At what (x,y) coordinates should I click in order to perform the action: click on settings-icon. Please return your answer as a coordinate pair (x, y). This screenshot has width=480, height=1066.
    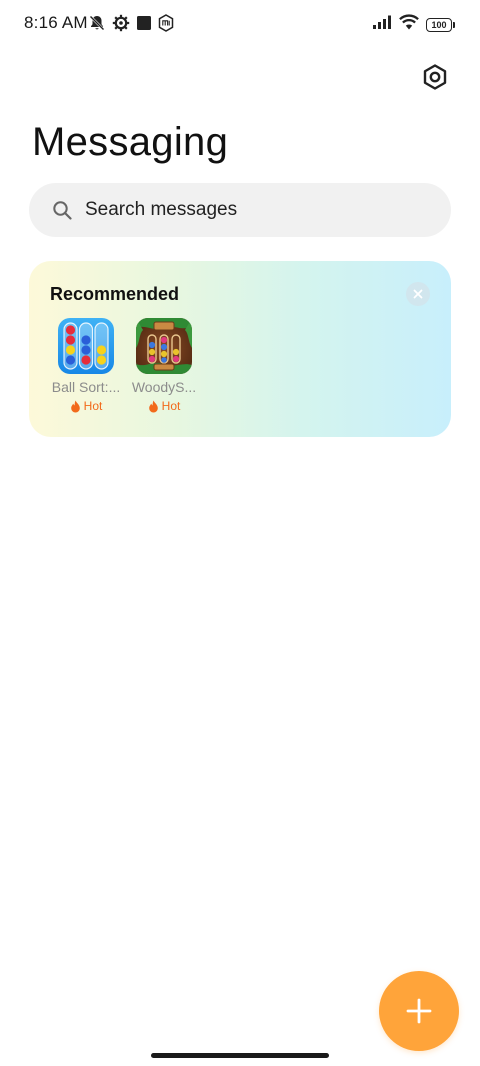
    Looking at the image, I should click on (435, 77).